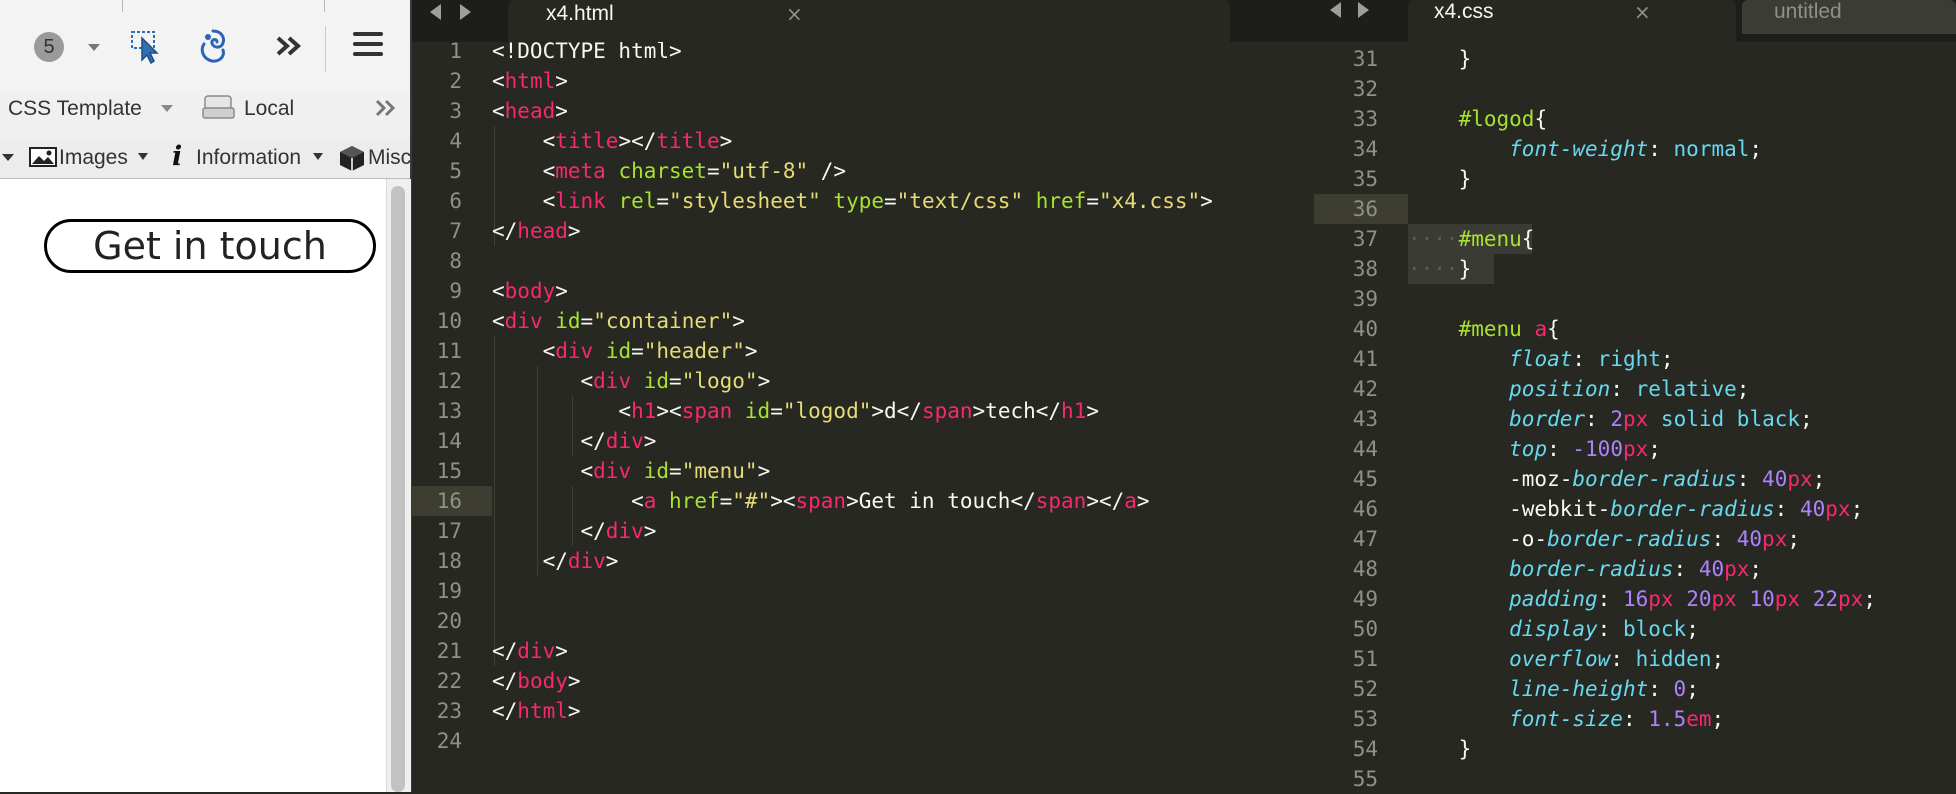  I want to click on code-line: ····}, so click(1439, 269).